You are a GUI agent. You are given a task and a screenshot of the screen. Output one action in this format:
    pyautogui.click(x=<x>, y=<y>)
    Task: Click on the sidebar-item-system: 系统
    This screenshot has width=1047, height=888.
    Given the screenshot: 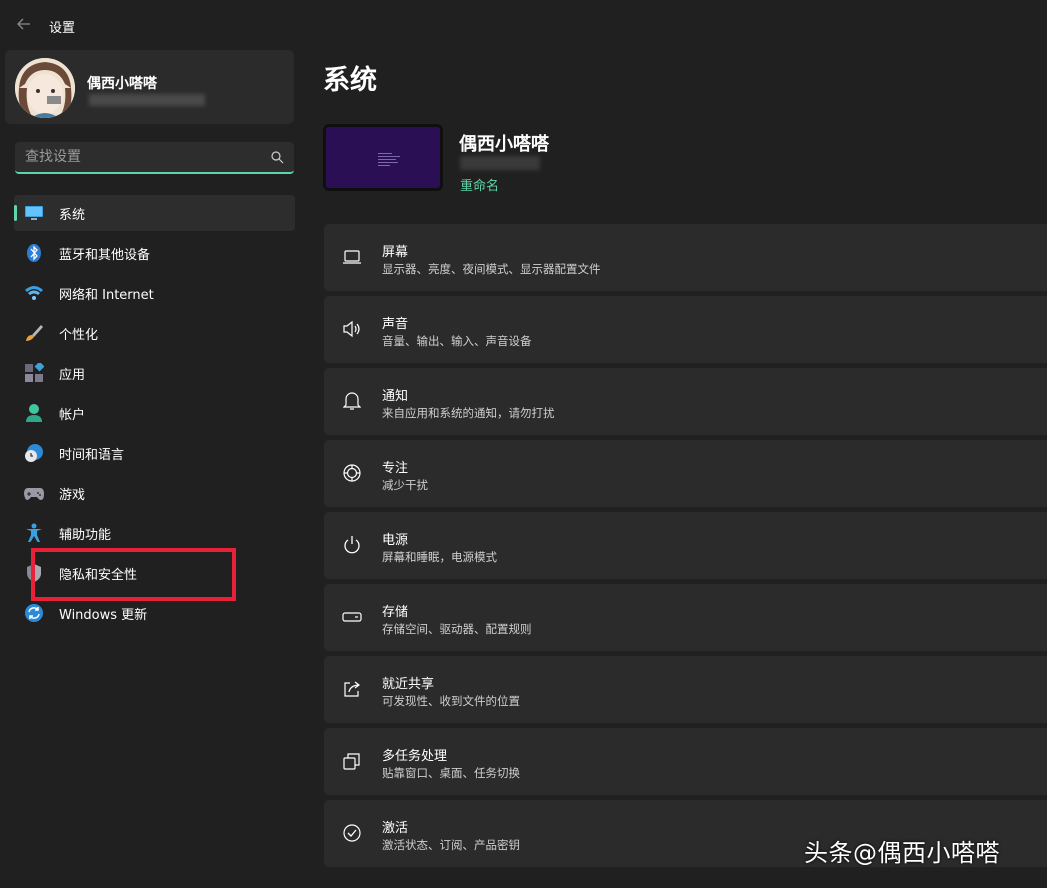 What is the action you would take?
    pyautogui.click(x=154, y=213)
    